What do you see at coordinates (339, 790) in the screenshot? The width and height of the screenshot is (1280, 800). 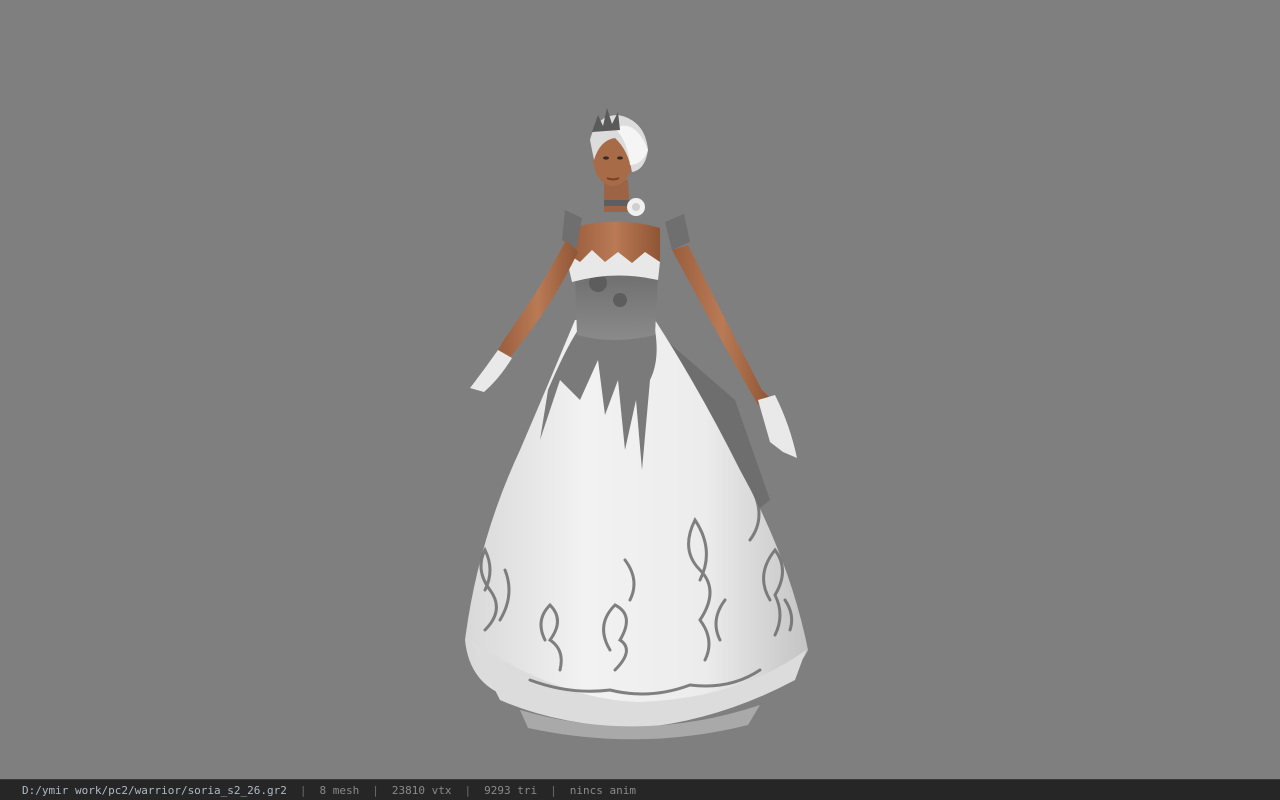 I see `mesh-count: 8 mesh` at bounding box center [339, 790].